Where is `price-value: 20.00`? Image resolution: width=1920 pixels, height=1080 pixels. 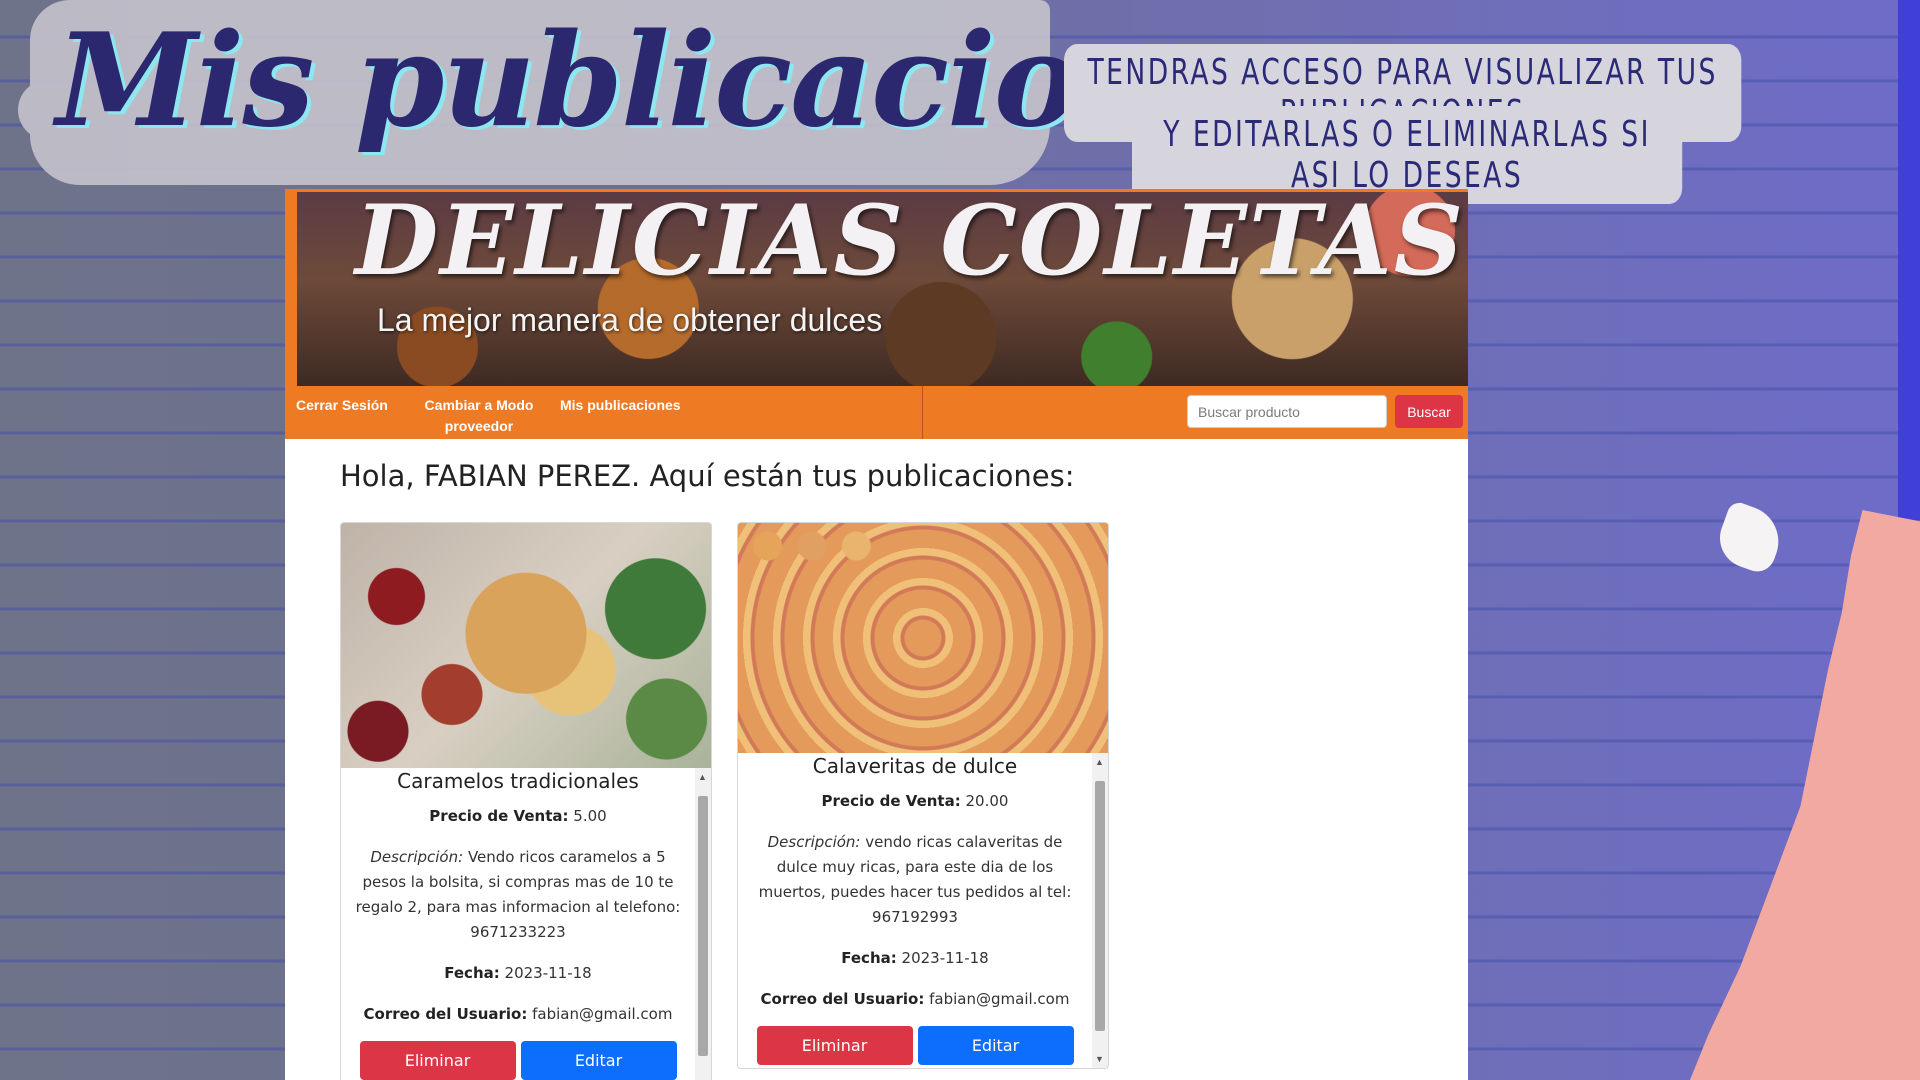
price-value: 20.00 is located at coordinates (987, 801).